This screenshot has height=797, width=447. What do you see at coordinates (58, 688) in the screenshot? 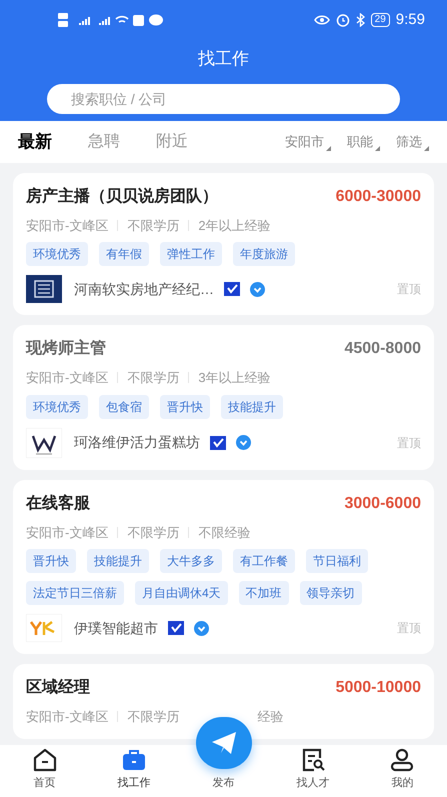
I see `job-title: 区域经理` at bounding box center [58, 688].